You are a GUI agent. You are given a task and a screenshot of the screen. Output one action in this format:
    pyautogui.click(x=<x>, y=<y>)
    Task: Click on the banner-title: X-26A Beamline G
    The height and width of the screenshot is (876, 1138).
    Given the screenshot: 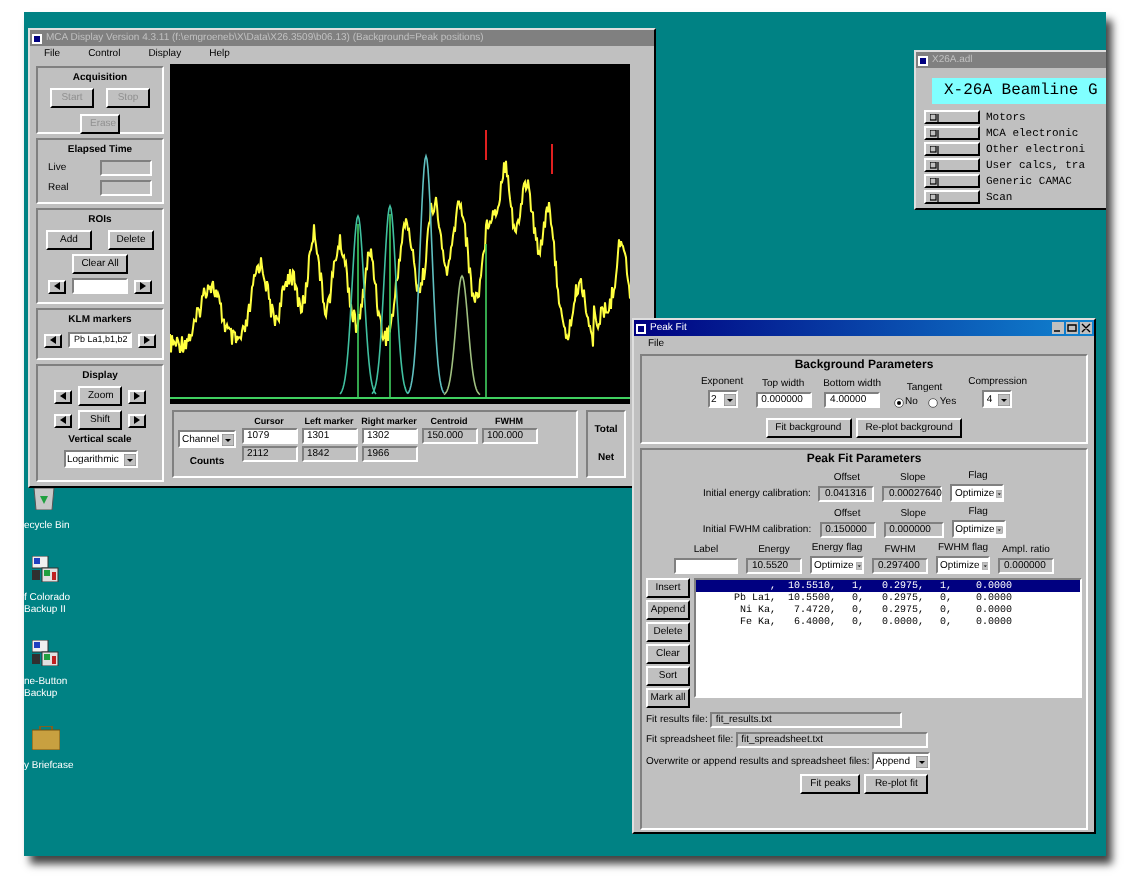 What is the action you would take?
    pyautogui.click(x=1019, y=91)
    